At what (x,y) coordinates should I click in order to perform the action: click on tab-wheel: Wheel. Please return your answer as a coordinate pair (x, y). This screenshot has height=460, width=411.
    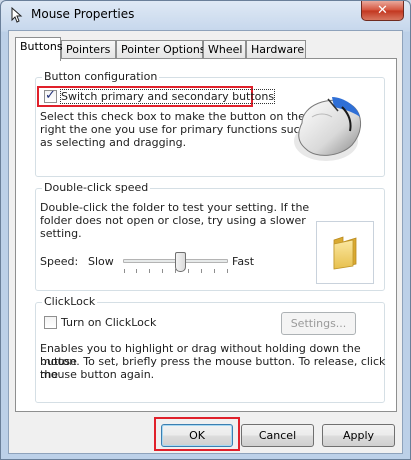
    Looking at the image, I should click on (224, 50).